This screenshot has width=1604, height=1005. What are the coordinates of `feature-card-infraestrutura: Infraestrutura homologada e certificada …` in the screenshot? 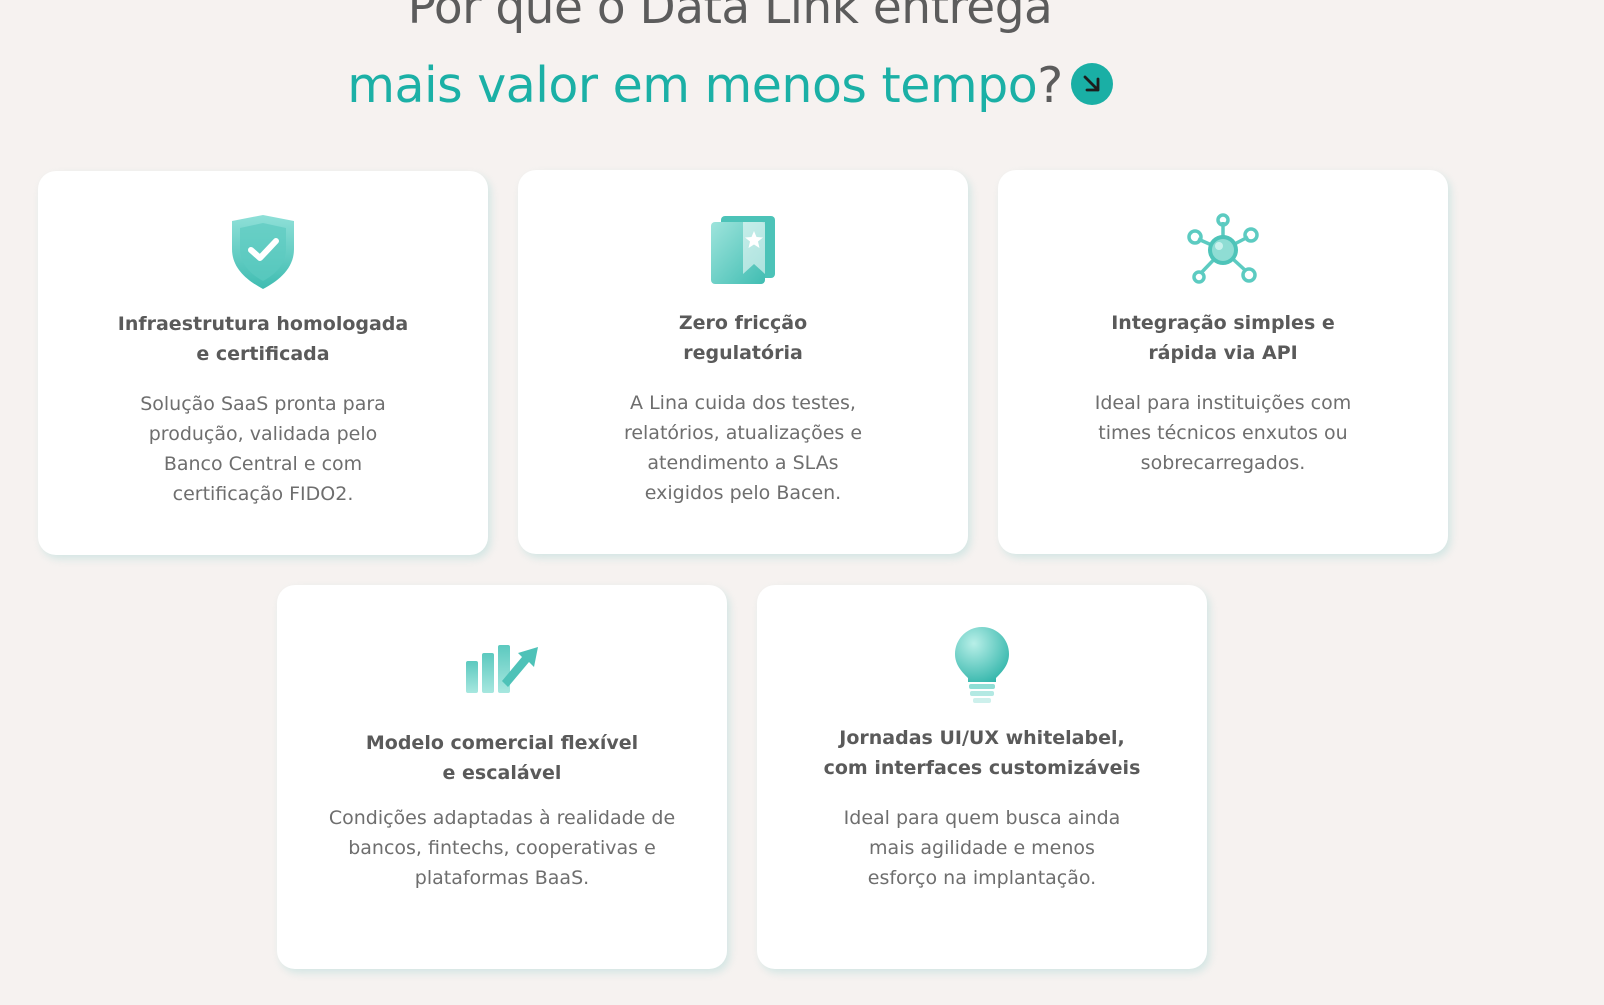 It's located at (263, 363).